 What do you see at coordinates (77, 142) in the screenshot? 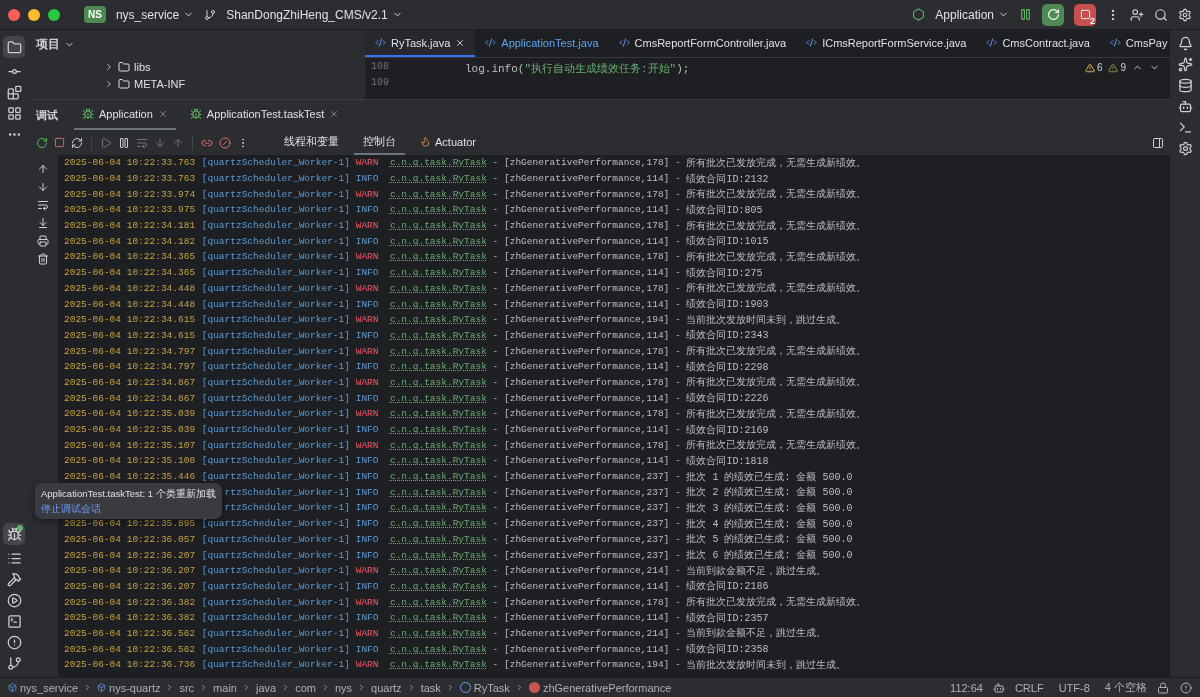
I see `restart-icon` at bounding box center [77, 142].